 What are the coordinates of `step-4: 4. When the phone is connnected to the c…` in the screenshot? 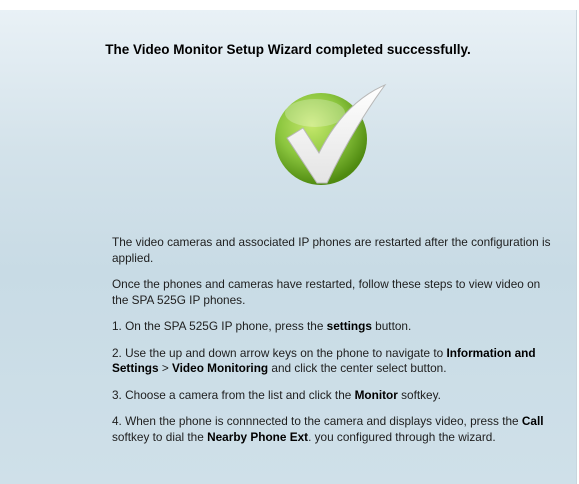 It's located at (328, 429).